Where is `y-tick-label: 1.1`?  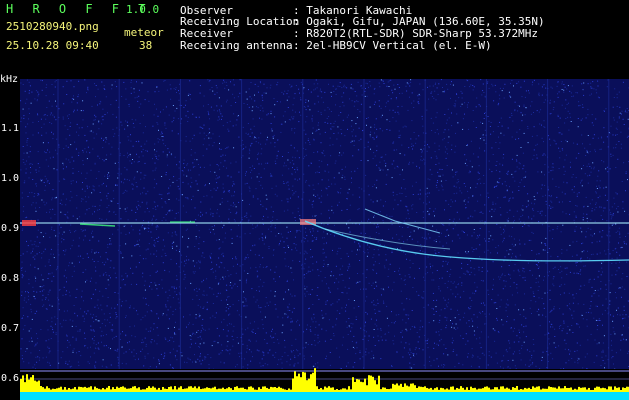
y-tick-label: 1.1 is located at coordinates (9, 128).